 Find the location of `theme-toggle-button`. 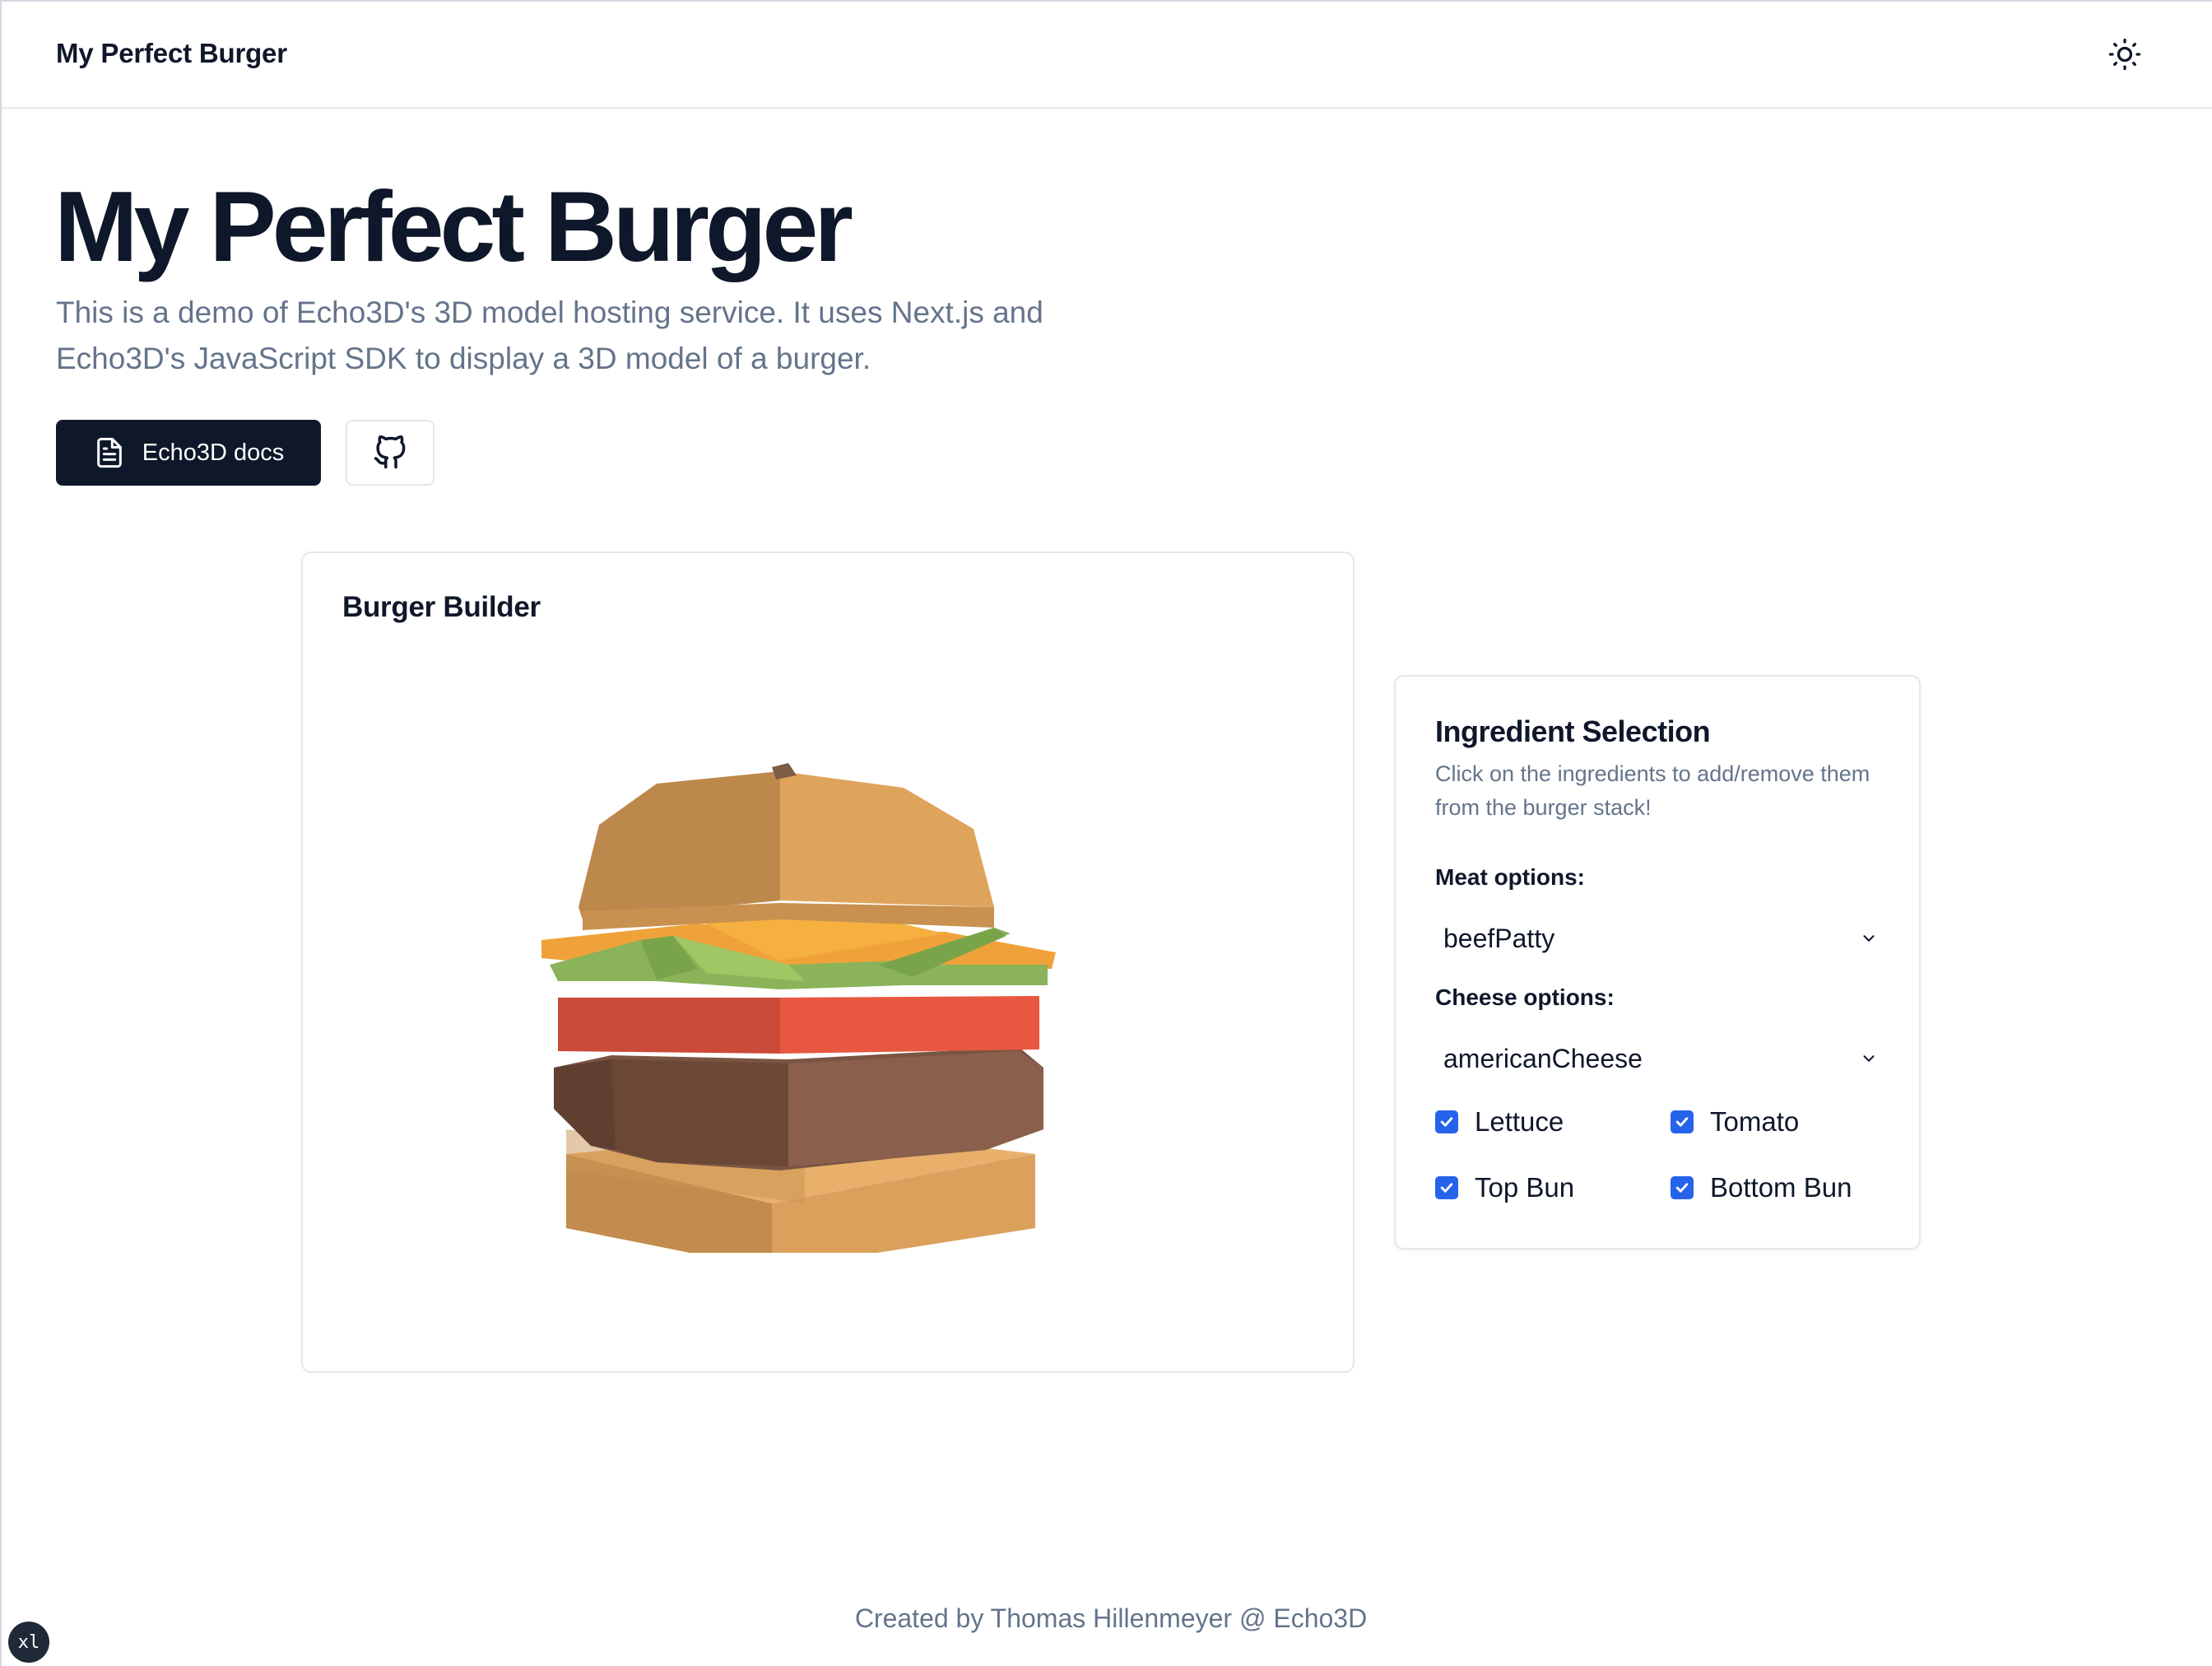

theme-toggle-button is located at coordinates (2125, 54).